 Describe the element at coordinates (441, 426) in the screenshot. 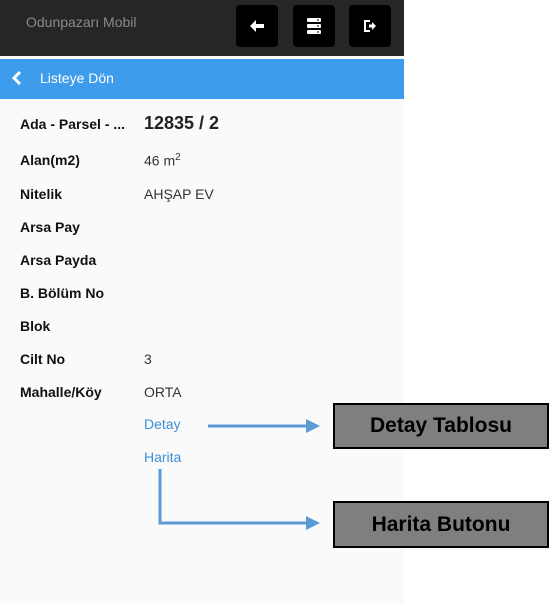

I see `detay-tablosu-callout: Detay Tablosu` at that location.